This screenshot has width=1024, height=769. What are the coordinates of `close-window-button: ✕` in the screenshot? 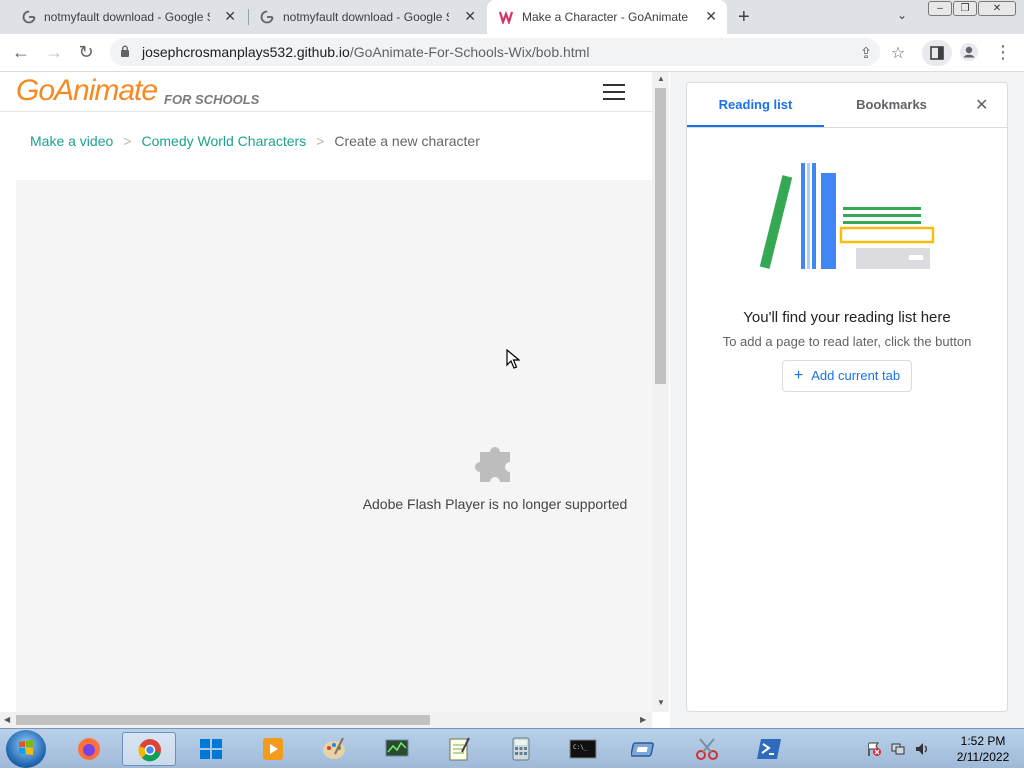 It's located at (997, 8).